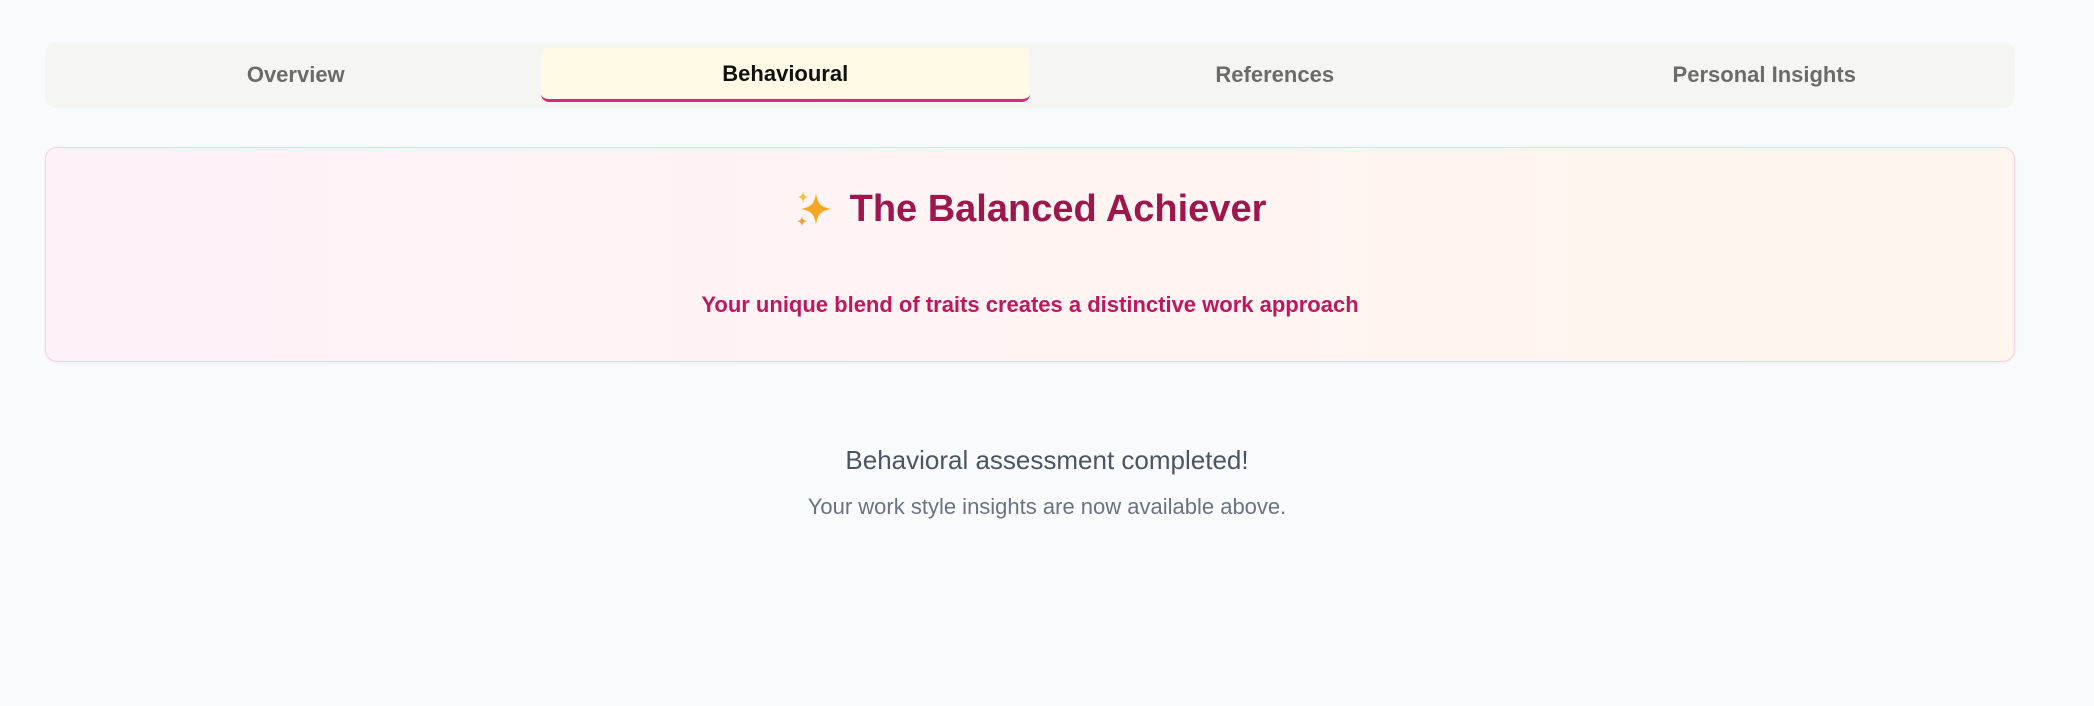 This screenshot has height=706, width=2094. I want to click on sparkles-icon, so click(815, 210).